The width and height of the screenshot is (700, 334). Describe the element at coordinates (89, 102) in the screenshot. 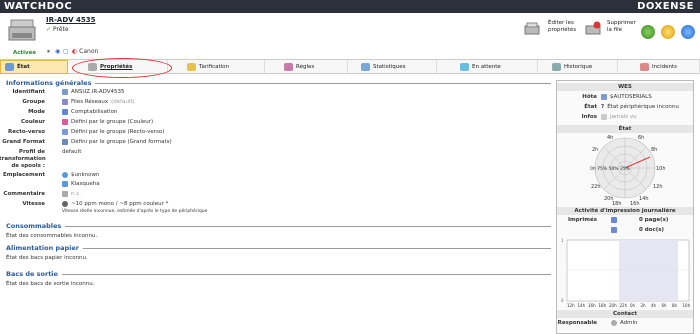

I see `group-link: Files Réseaux` at that location.